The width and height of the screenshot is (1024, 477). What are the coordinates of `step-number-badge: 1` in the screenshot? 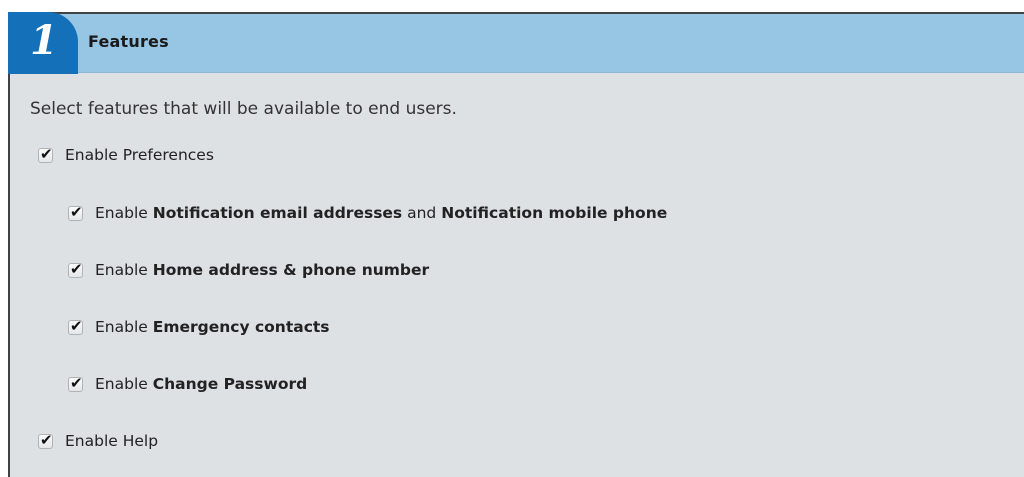 It's located at (43, 43).